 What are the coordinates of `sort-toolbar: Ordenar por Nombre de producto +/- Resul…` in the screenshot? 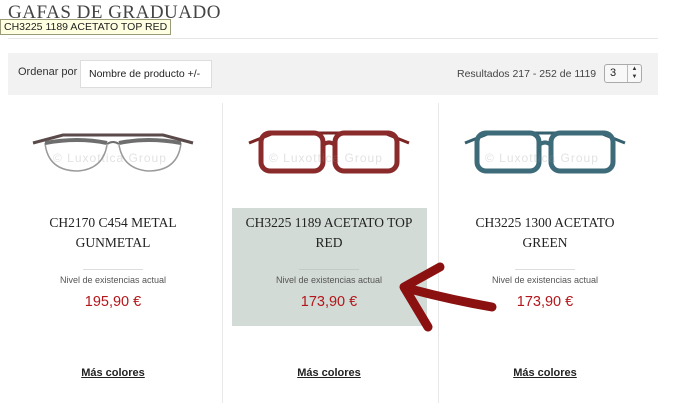 It's located at (333, 74).